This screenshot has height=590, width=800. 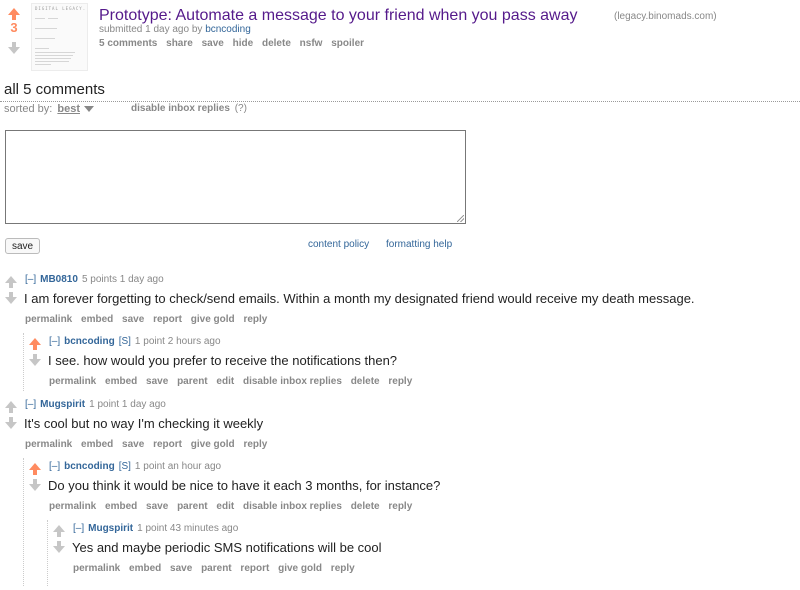 What do you see at coordinates (59, 279) in the screenshot?
I see `comment-author-link: MB0810` at bounding box center [59, 279].